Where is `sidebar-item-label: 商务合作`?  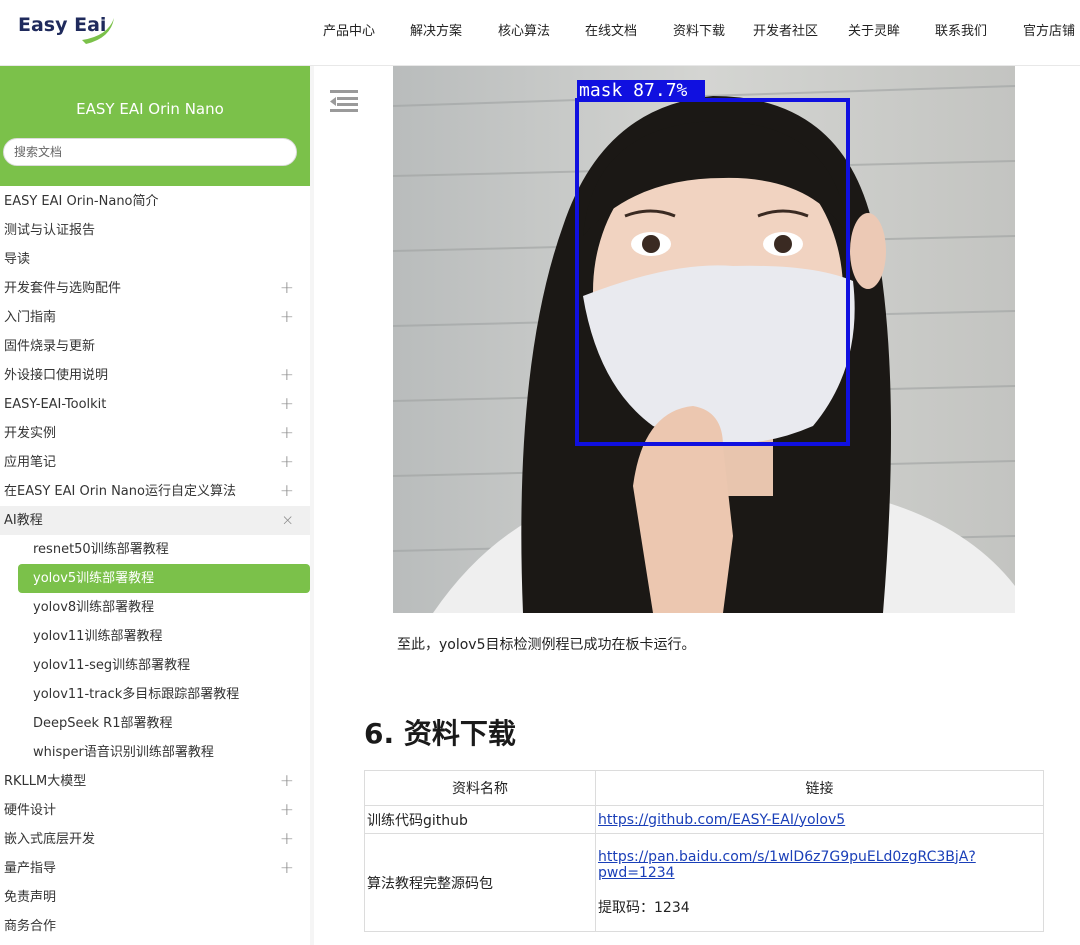
sidebar-item-label: 商务合作 is located at coordinates (30, 926).